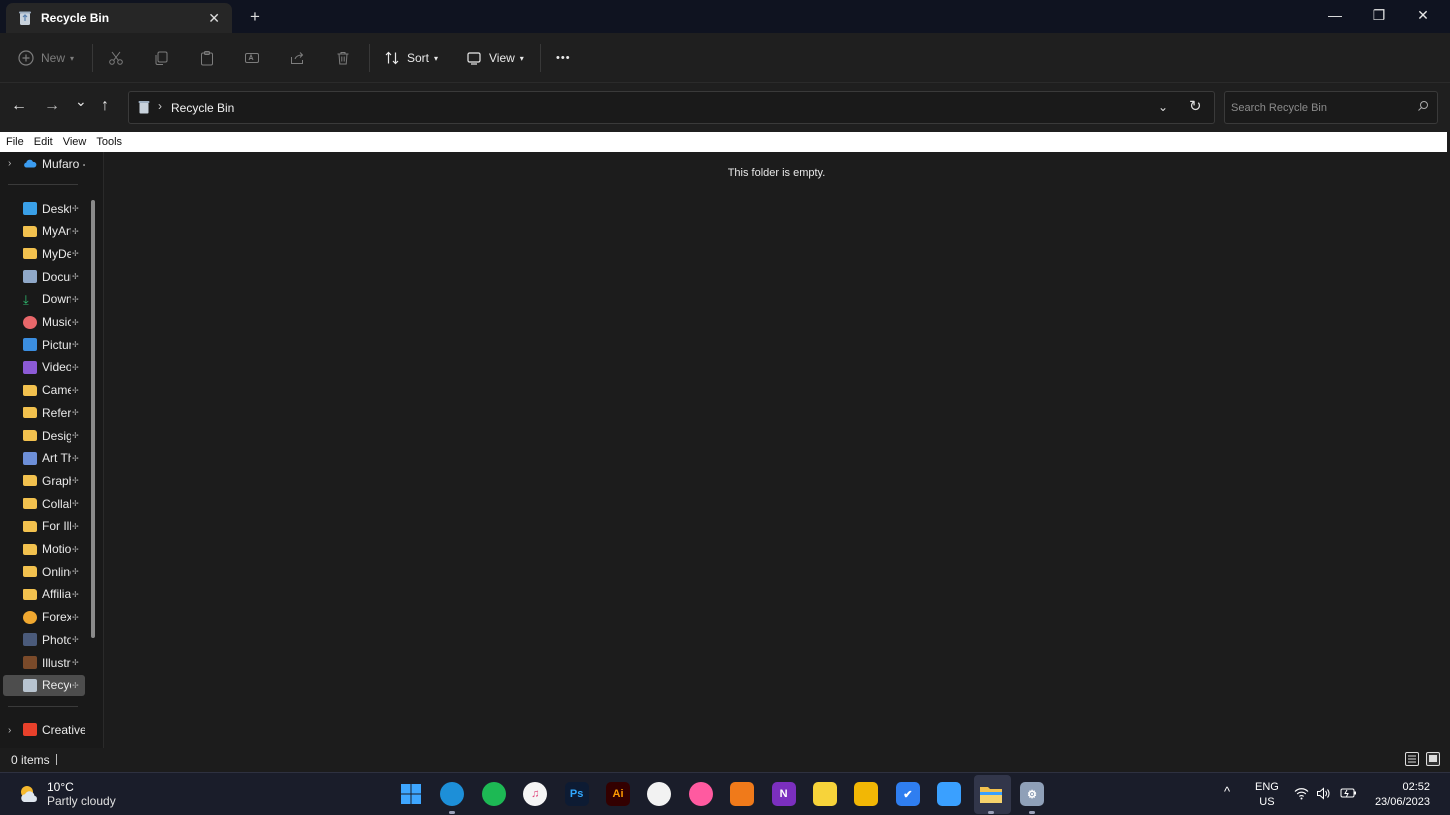 The image size is (1450, 815). Describe the element at coordinates (1301, 793) in the screenshot. I see `wifi-icon` at that location.